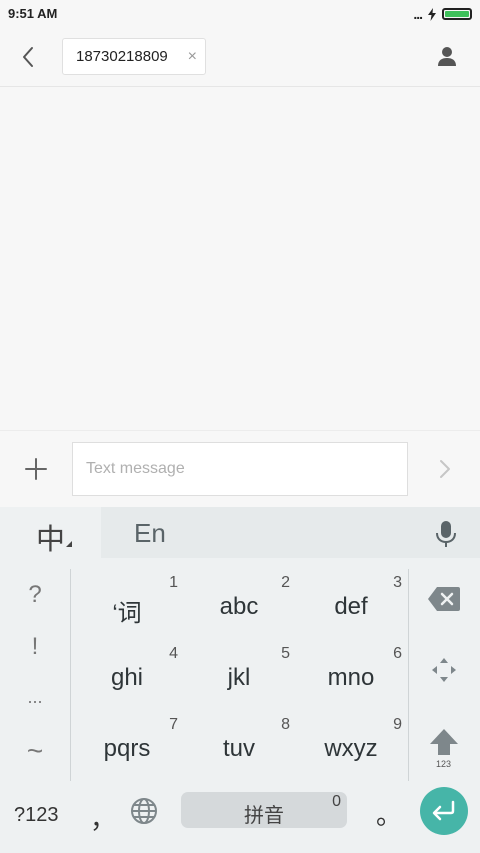 The width and height of the screenshot is (480, 853). I want to click on battery-icon, so click(457, 14).